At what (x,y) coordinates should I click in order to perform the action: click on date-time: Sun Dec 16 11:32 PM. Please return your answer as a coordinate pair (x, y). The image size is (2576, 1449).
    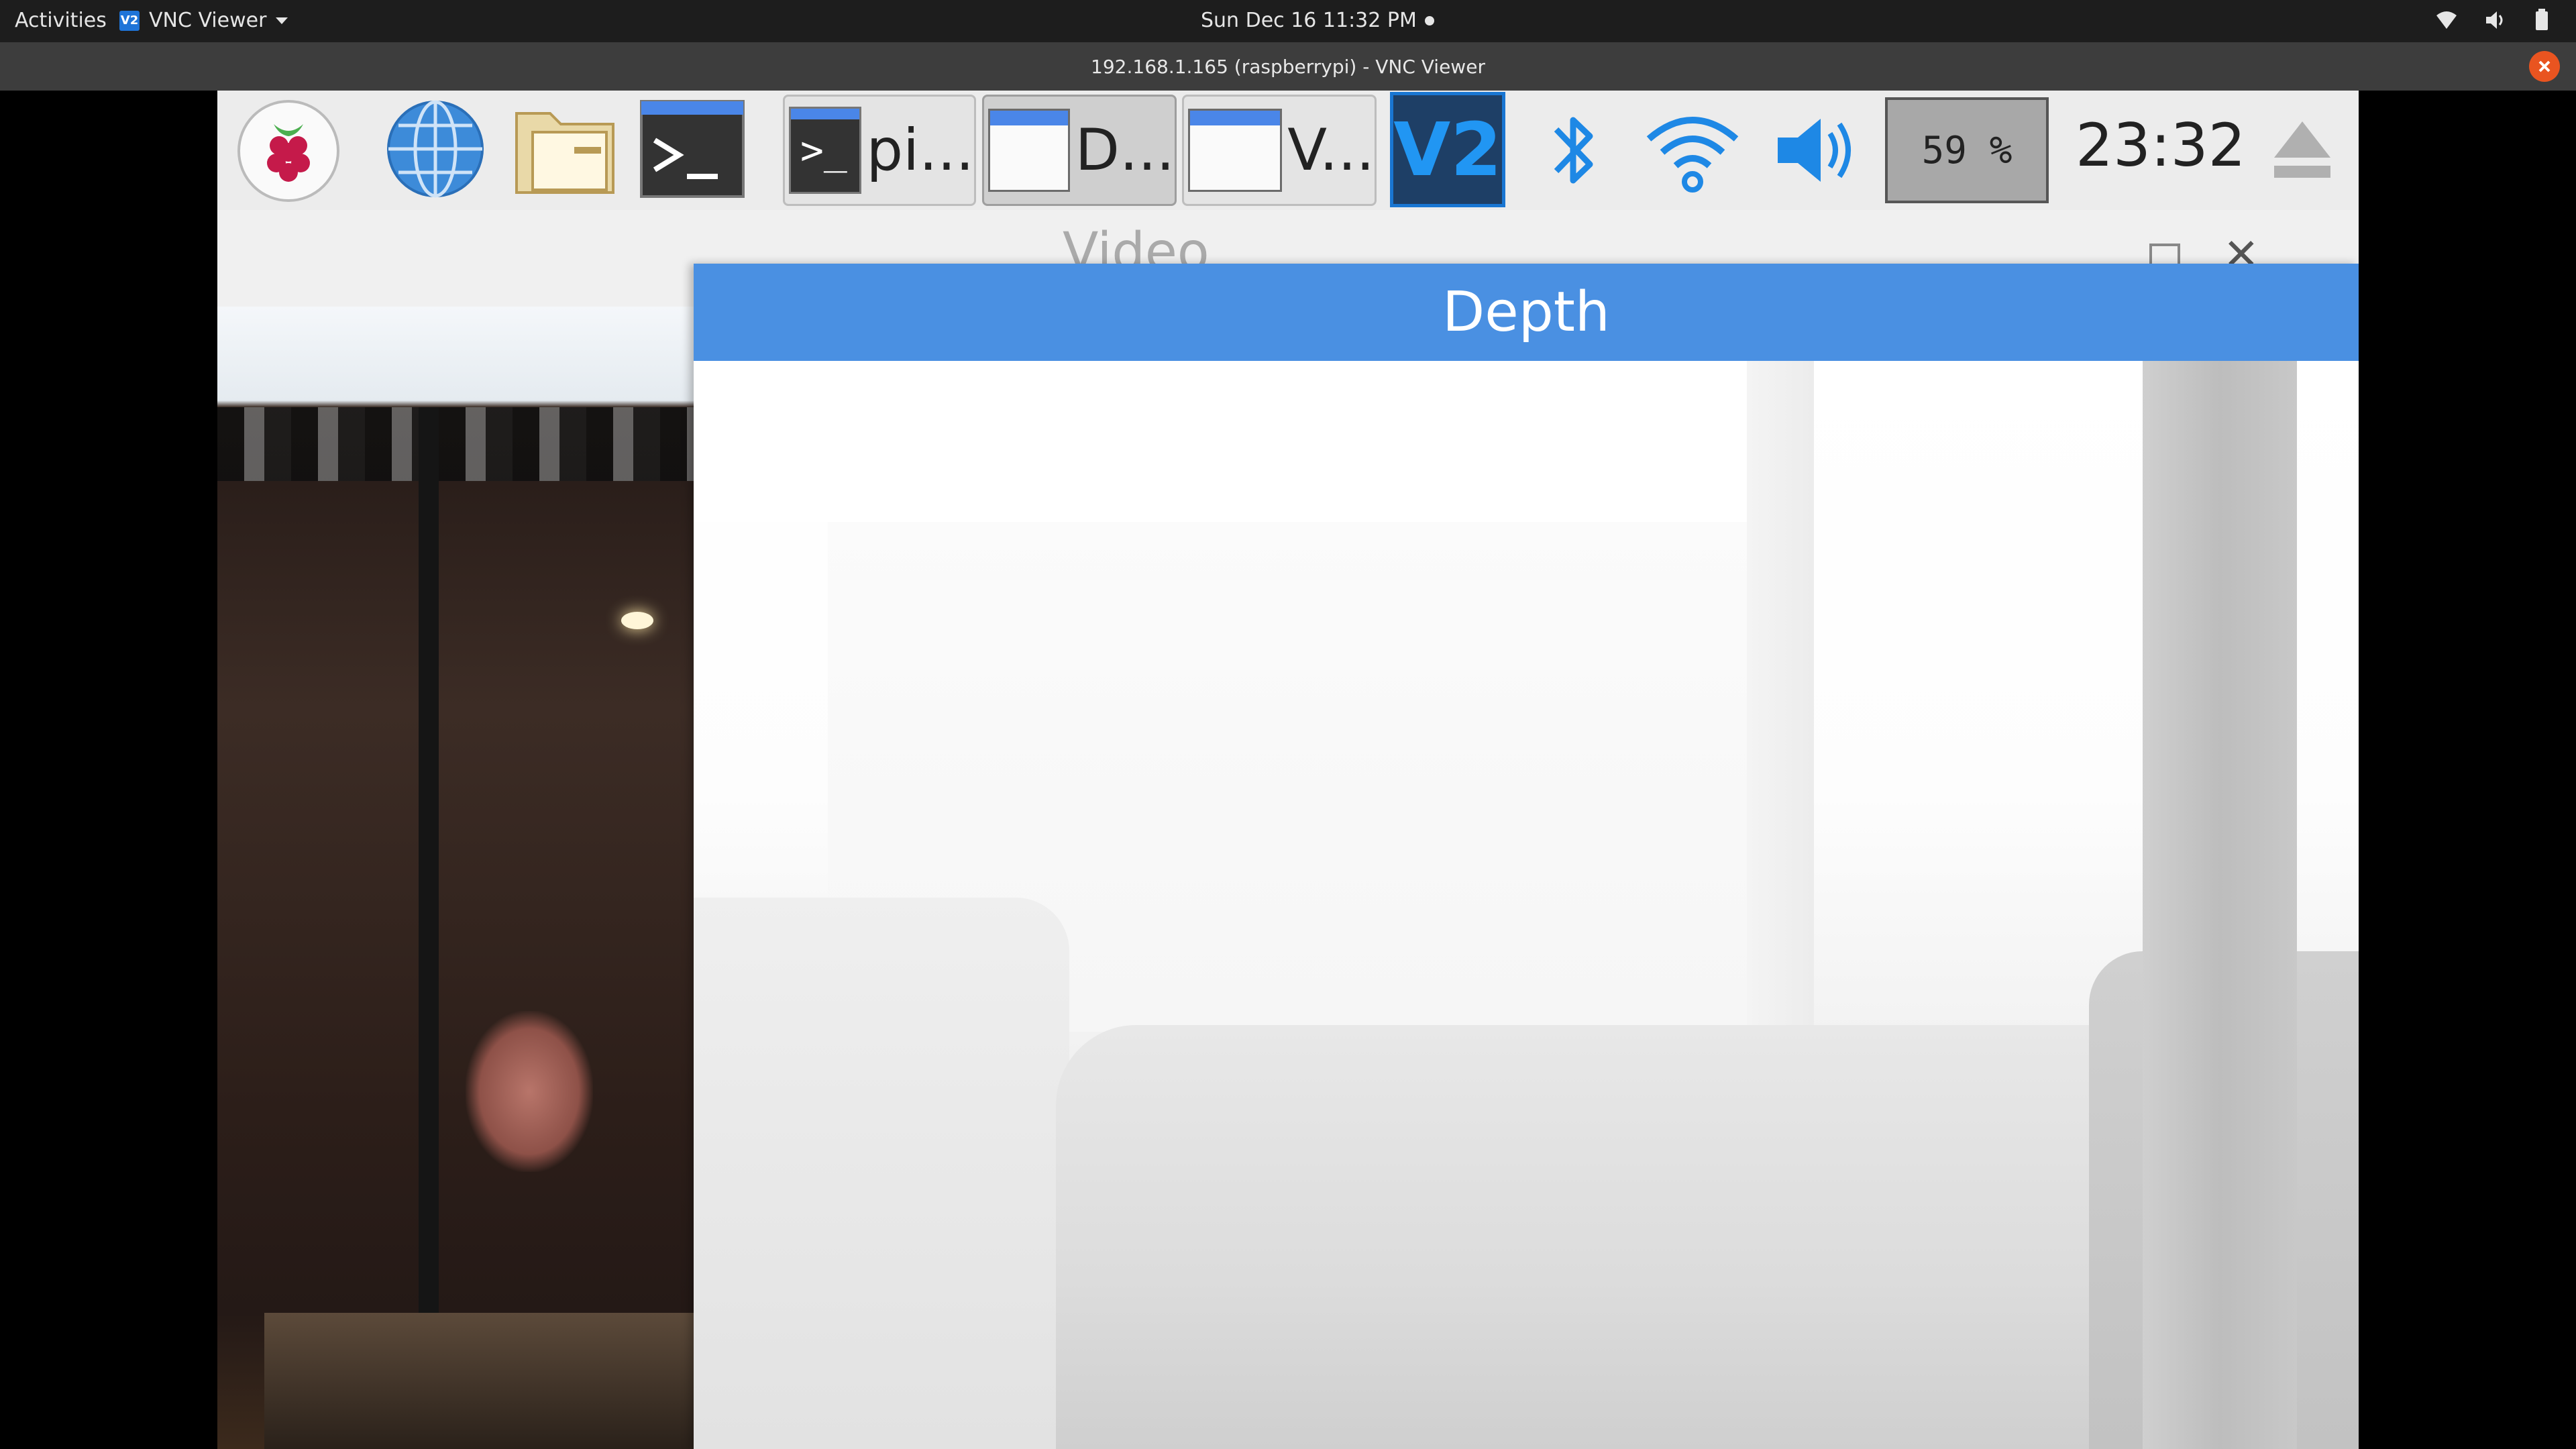
    Looking at the image, I should click on (1317, 20).